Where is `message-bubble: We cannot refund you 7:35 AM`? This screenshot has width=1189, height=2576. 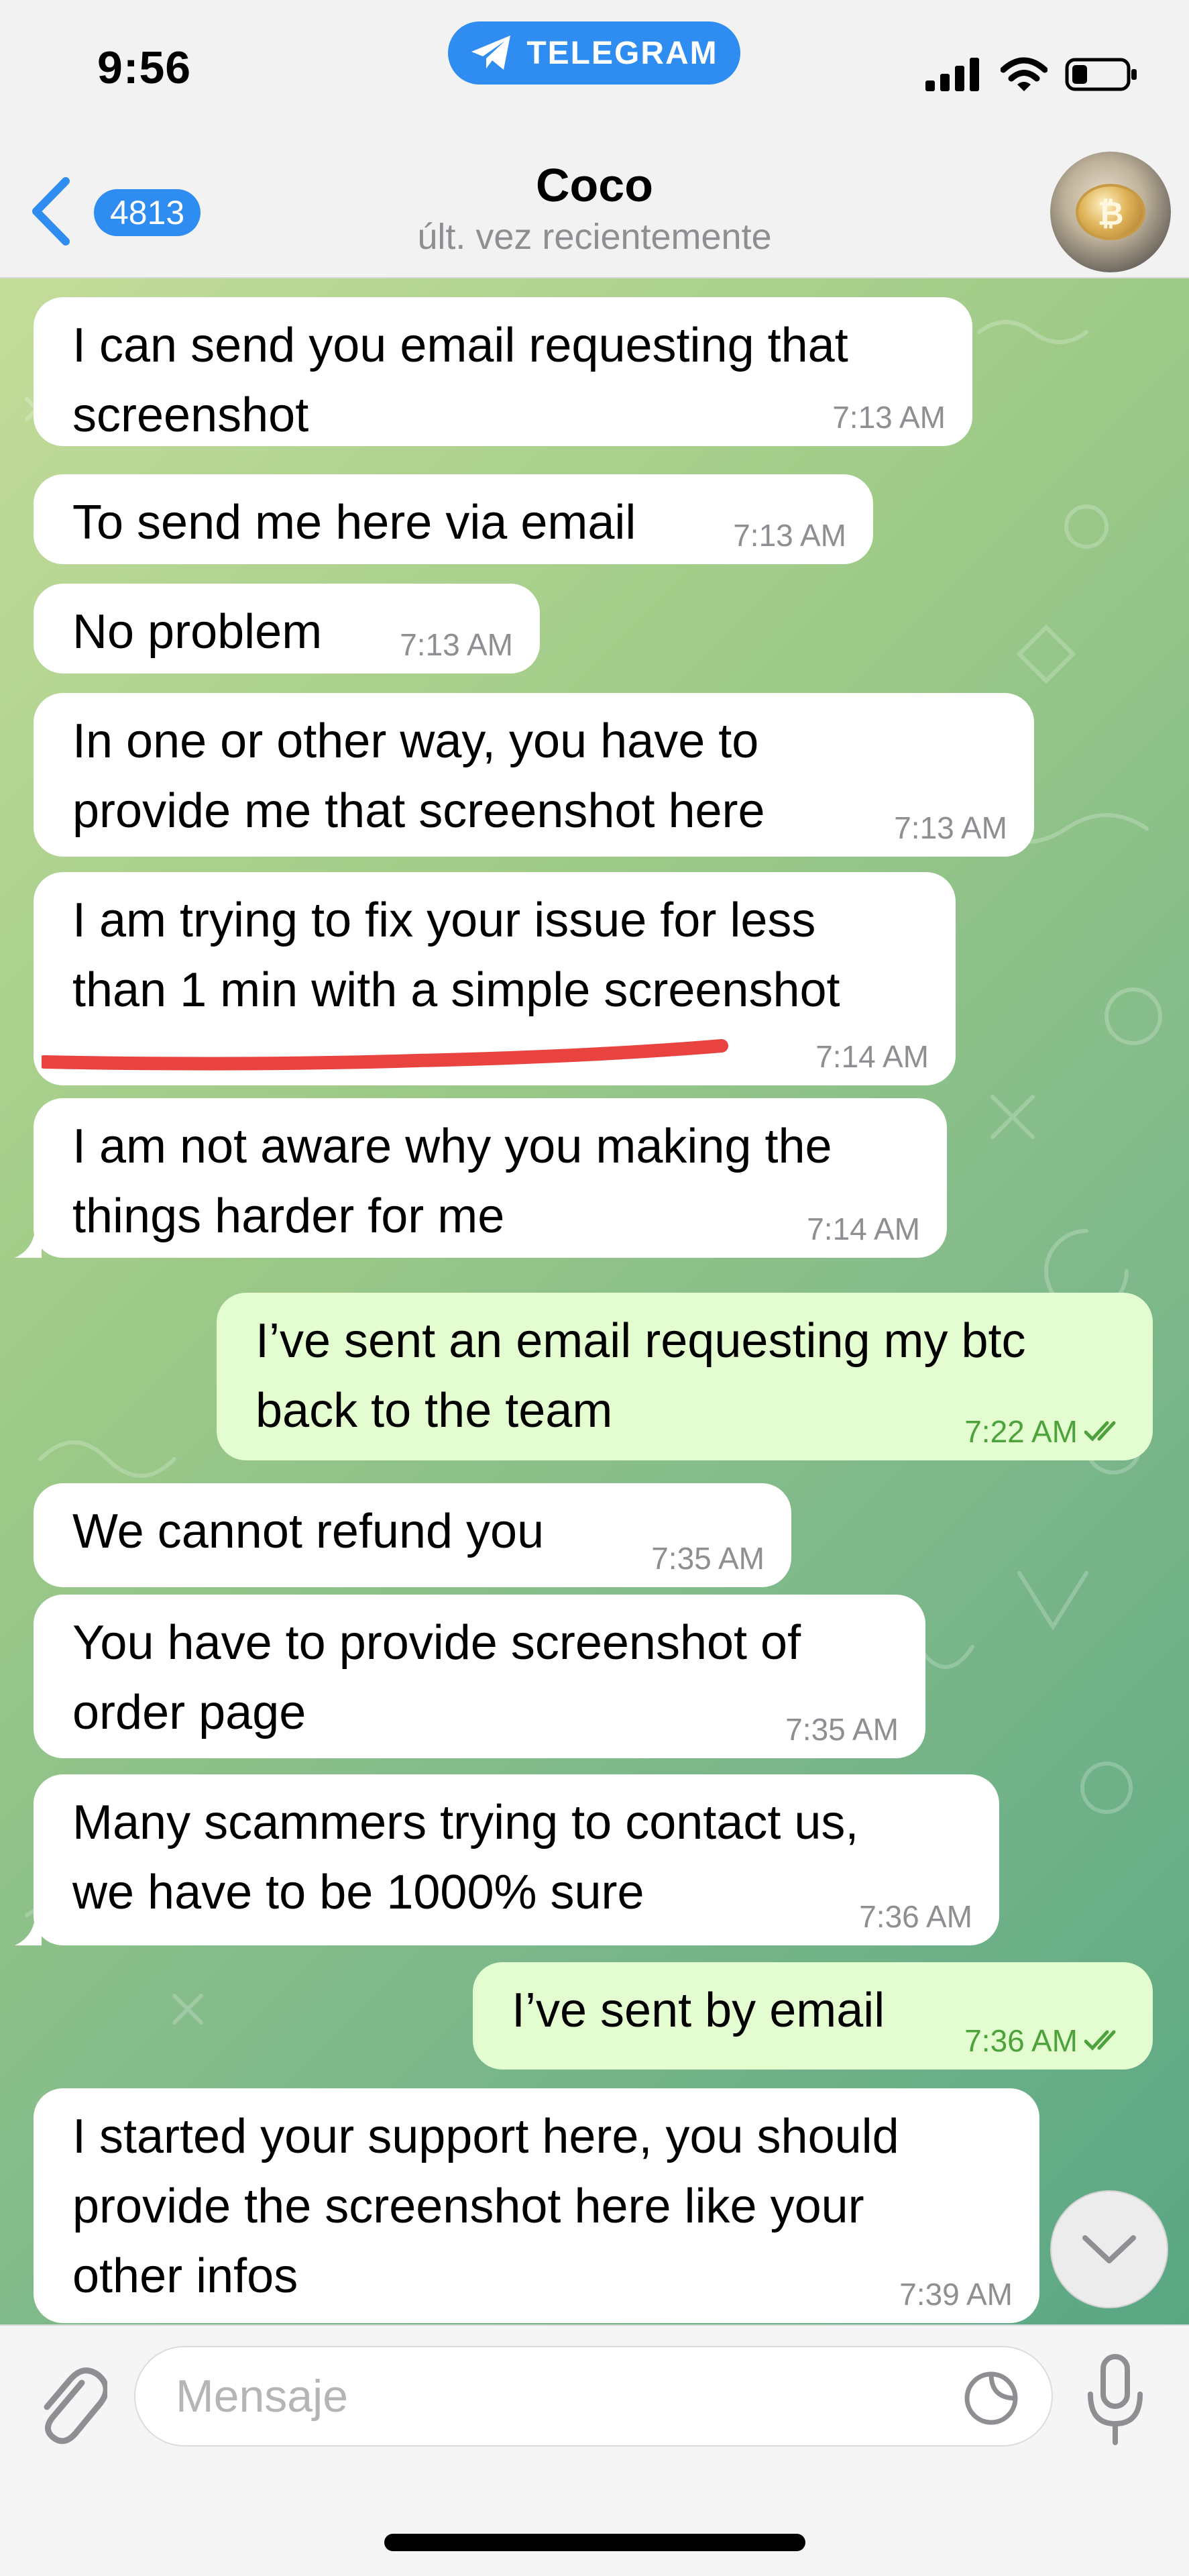 message-bubble: We cannot refund you 7:35 AM is located at coordinates (412, 1535).